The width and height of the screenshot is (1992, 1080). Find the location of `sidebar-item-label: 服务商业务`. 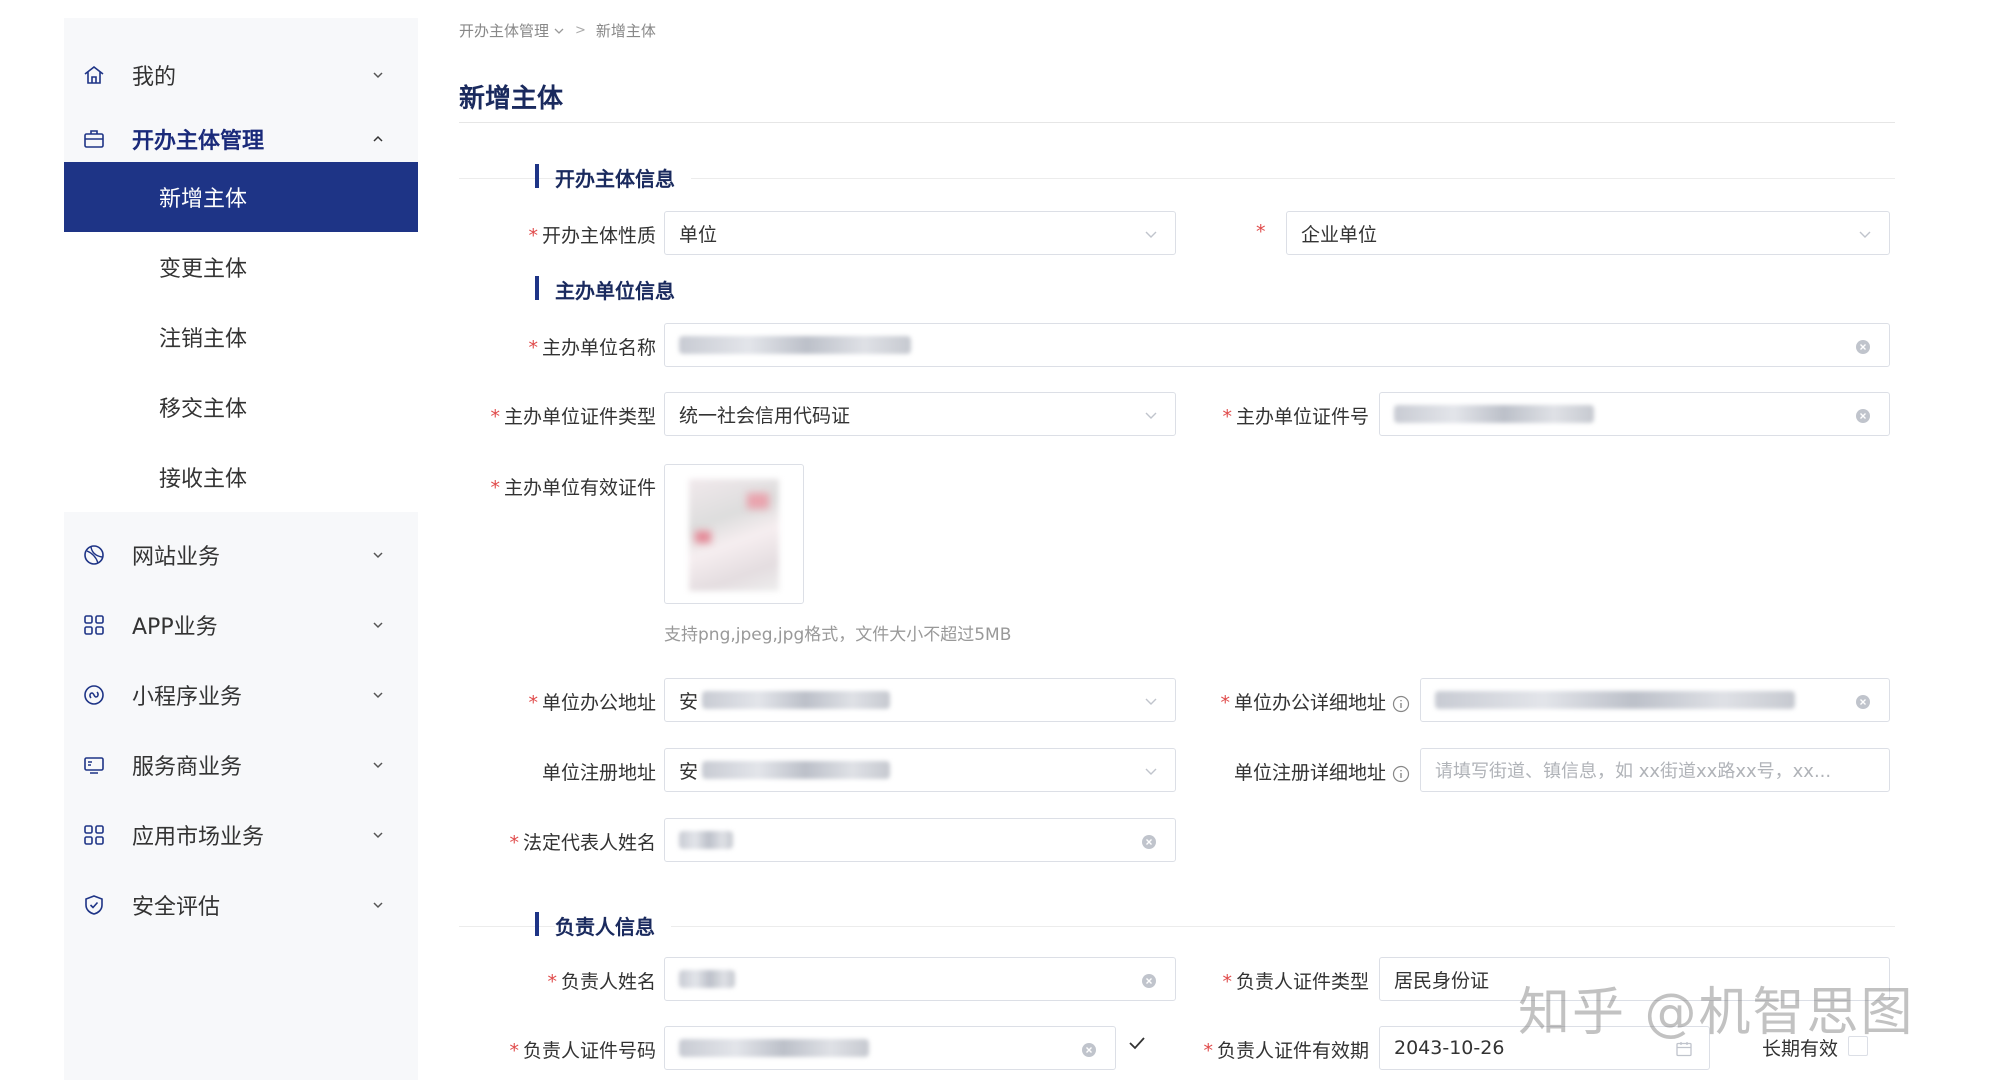

sidebar-item-label: 服务商业务 is located at coordinates (187, 767).